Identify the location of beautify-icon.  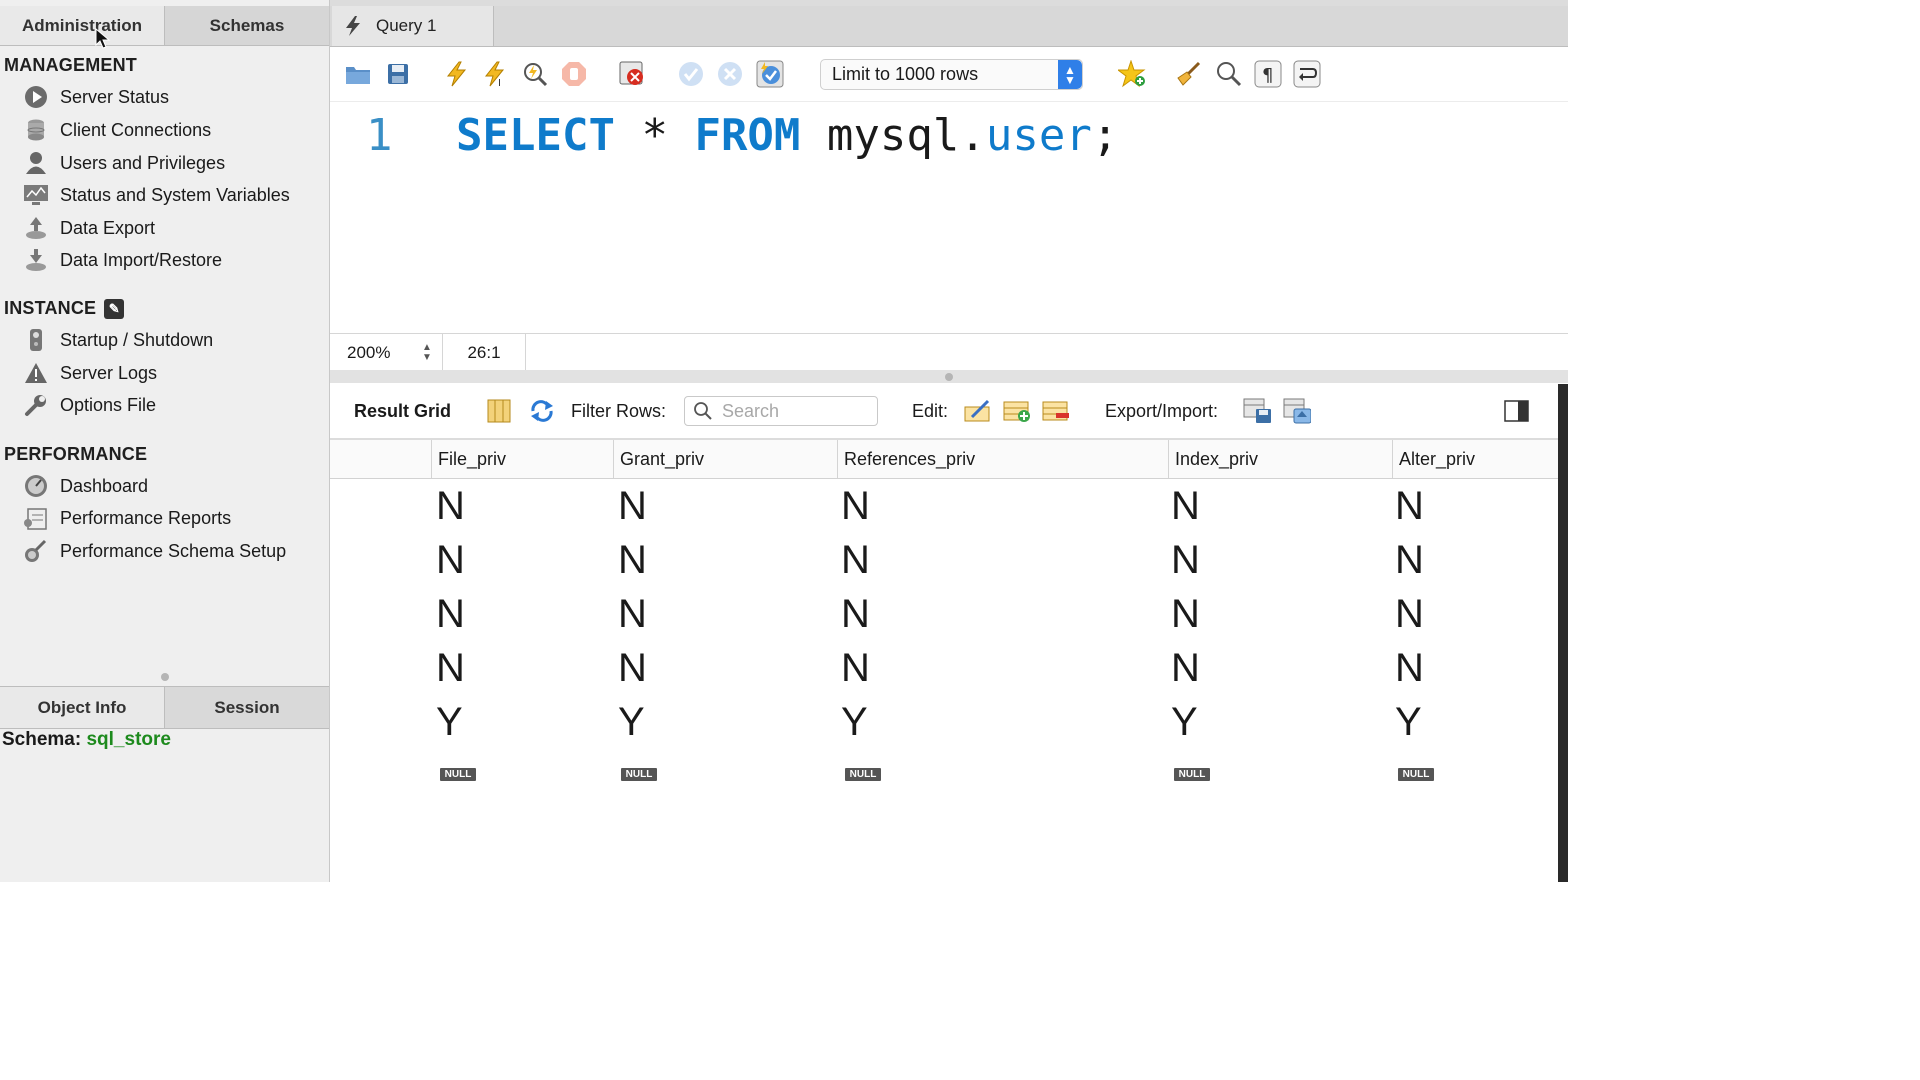
(1189, 74).